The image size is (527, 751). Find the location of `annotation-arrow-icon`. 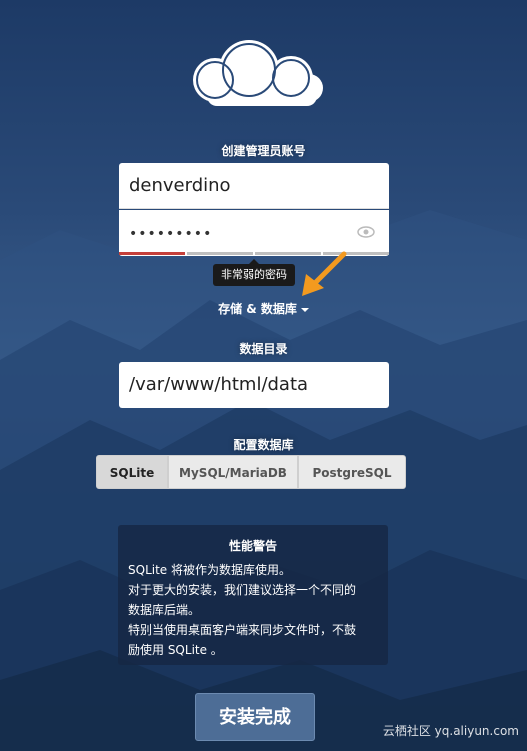

annotation-arrow-icon is located at coordinates (324, 273).